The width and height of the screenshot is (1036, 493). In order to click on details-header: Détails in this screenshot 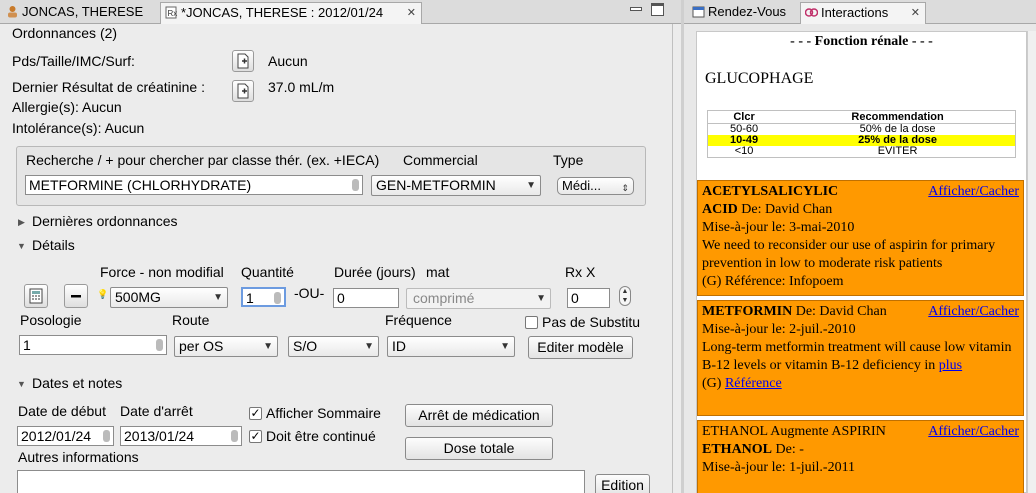, I will do `click(53, 245)`.